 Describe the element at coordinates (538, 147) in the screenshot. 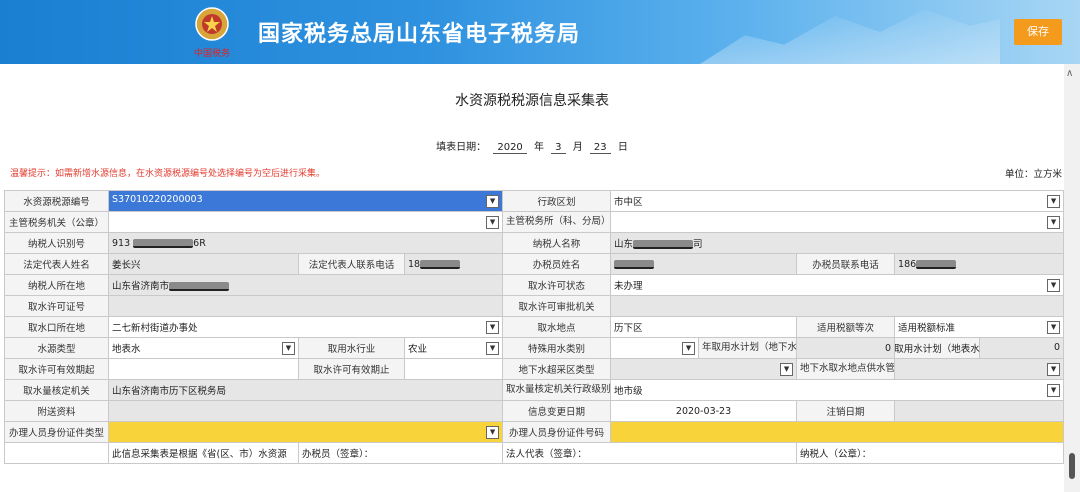

I see `year-unit-label: 年` at that location.